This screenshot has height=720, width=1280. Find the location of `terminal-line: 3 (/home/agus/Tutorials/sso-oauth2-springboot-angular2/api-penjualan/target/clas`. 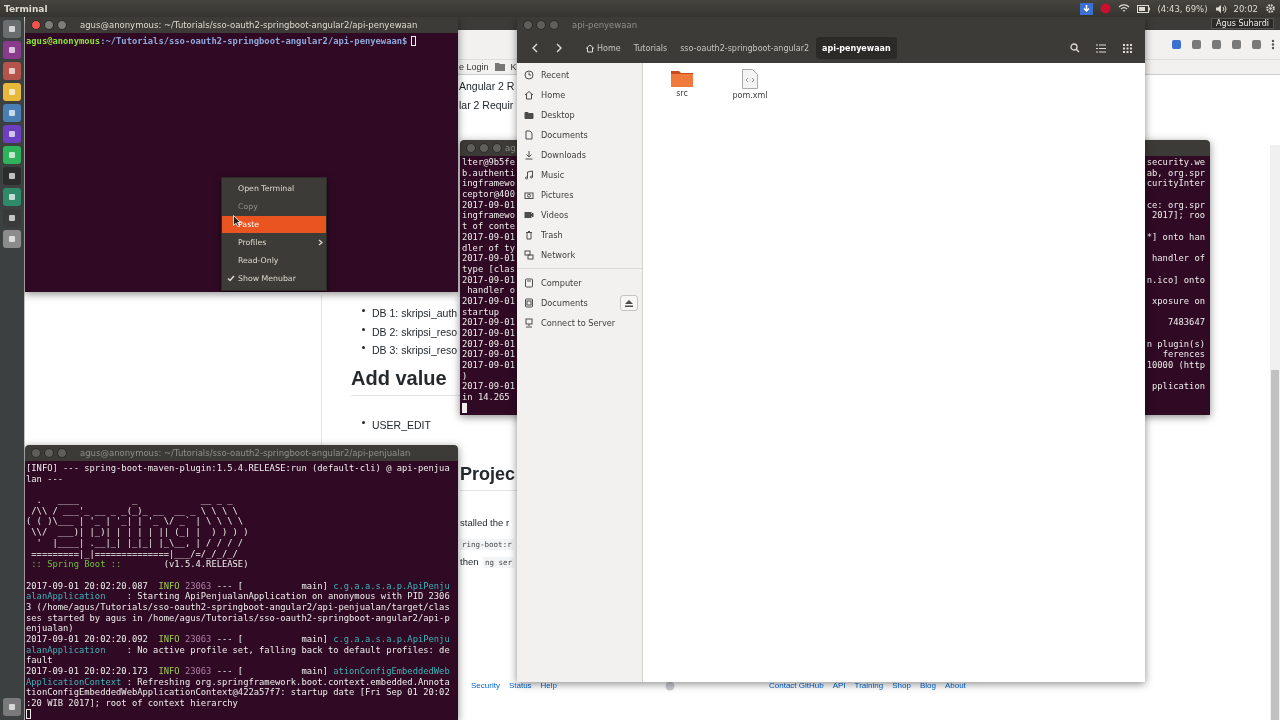

terminal-line: 3 (/home/agus/Tutorials/sso-oauth2-springboot-angular2/api-penjualan/target/clas is located at coordinates (238, 607).